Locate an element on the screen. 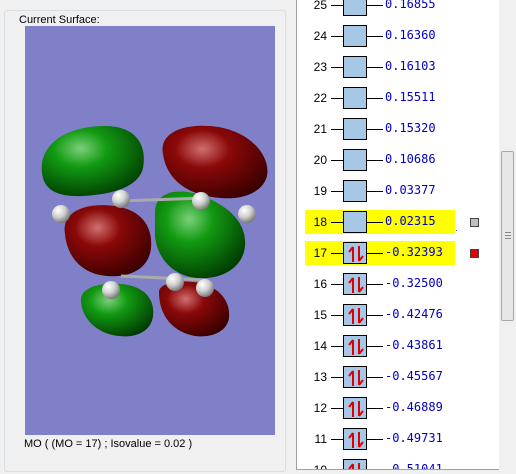 The width and height of the screenshot is (516, 474). mo-energy-value: 0.03377 is located at coordinates (410, 190).